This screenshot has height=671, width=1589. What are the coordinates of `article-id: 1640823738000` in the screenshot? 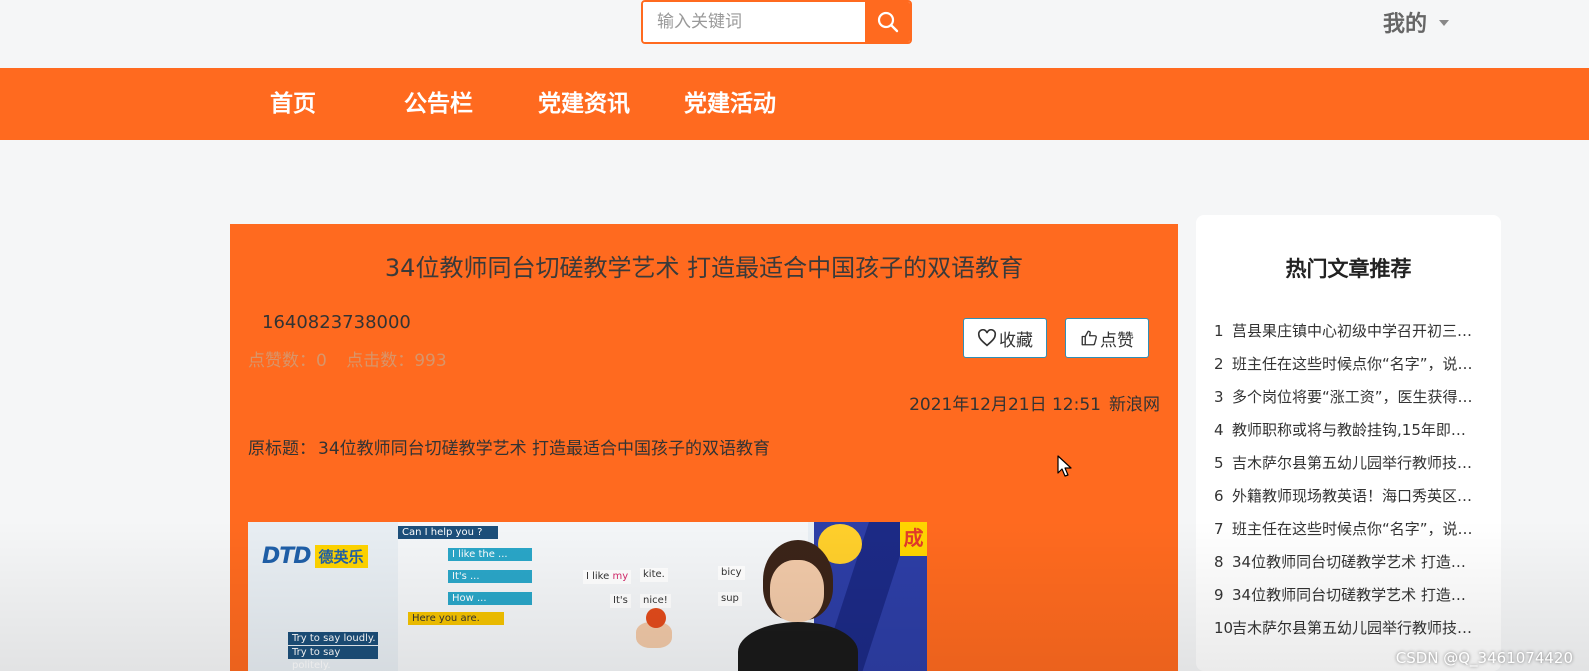 It's located at (336, 322).